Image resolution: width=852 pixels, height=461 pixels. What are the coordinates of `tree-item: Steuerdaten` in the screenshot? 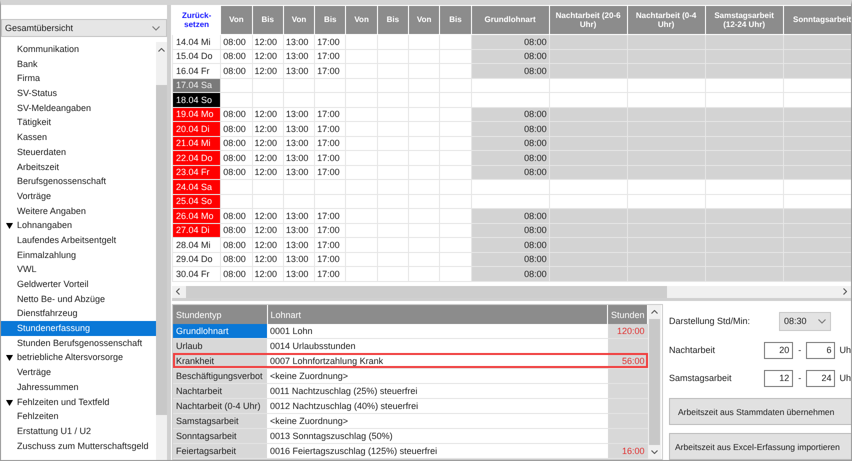 It's located at (78, 152).